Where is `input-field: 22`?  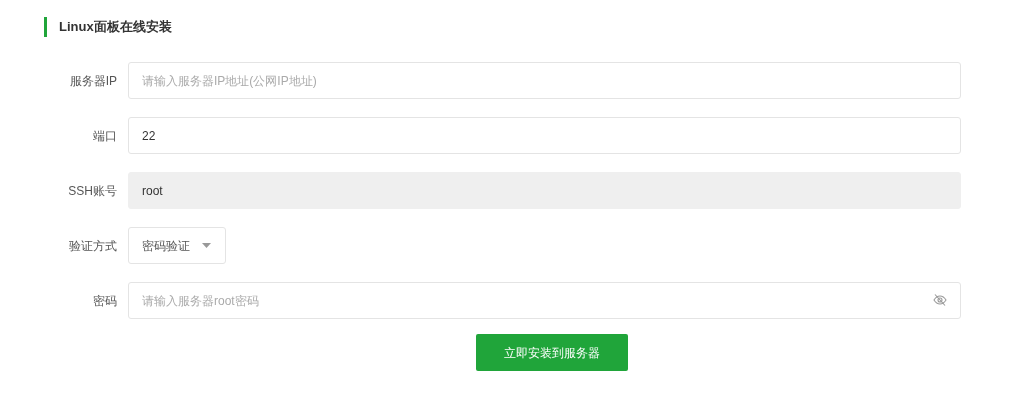
input-field: 22 is located at coordinates (544, 135).